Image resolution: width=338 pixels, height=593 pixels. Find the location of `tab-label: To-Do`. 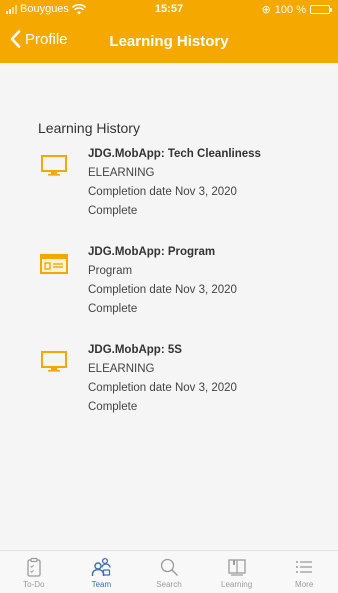

tab-label: To-Do is located at coordinates (34, 584).